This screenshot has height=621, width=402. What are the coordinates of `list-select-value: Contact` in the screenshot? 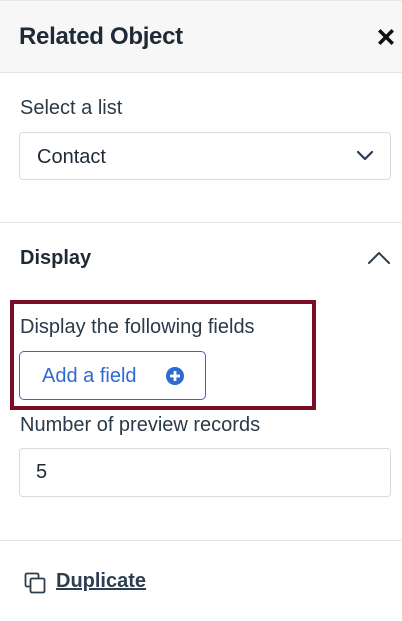 It's located at (71, 157).